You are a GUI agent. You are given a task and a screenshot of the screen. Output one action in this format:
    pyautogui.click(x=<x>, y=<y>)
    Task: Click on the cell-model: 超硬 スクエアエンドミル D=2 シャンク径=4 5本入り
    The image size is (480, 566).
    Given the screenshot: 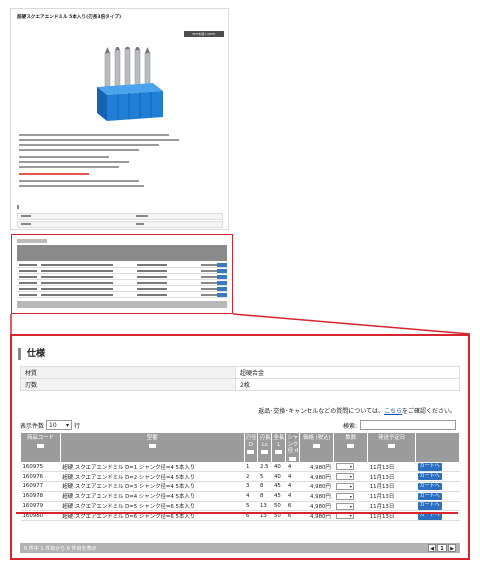 What is the action you would take?
    pyautogui.click(x=152, y=477)
    